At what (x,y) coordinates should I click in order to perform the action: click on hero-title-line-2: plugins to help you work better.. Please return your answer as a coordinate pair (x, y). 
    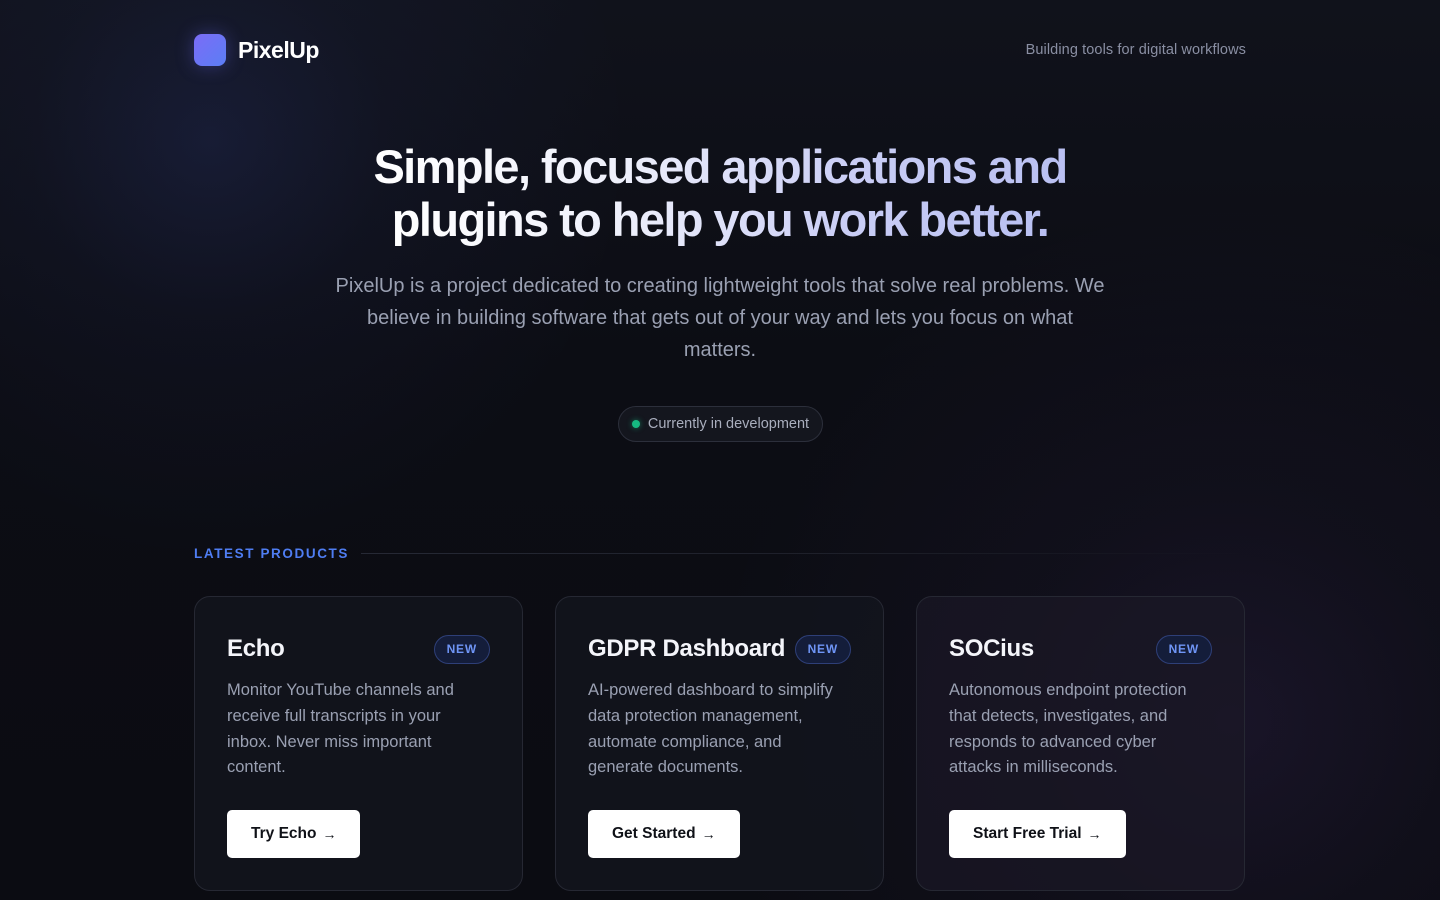
    Looking at the image, I should click on (720, 219).